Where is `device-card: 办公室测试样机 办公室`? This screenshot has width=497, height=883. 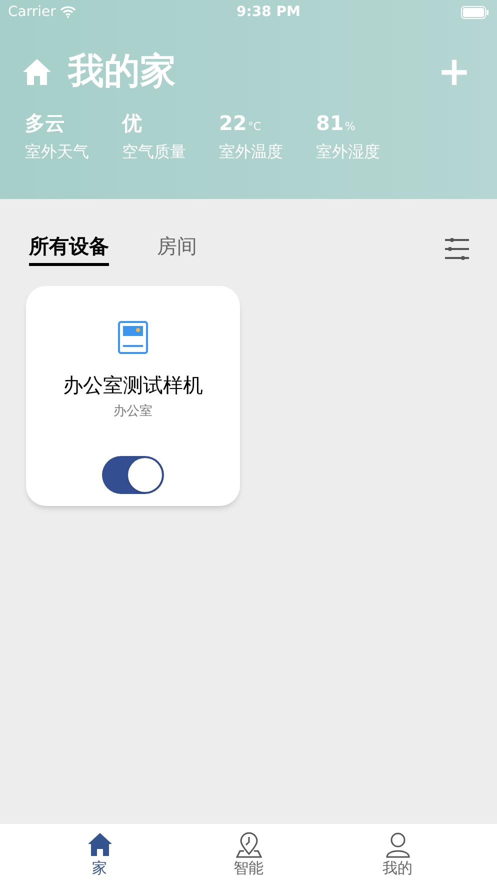
device-card: 办公室测试样机 办公室 is located at coordinates (133, 396).